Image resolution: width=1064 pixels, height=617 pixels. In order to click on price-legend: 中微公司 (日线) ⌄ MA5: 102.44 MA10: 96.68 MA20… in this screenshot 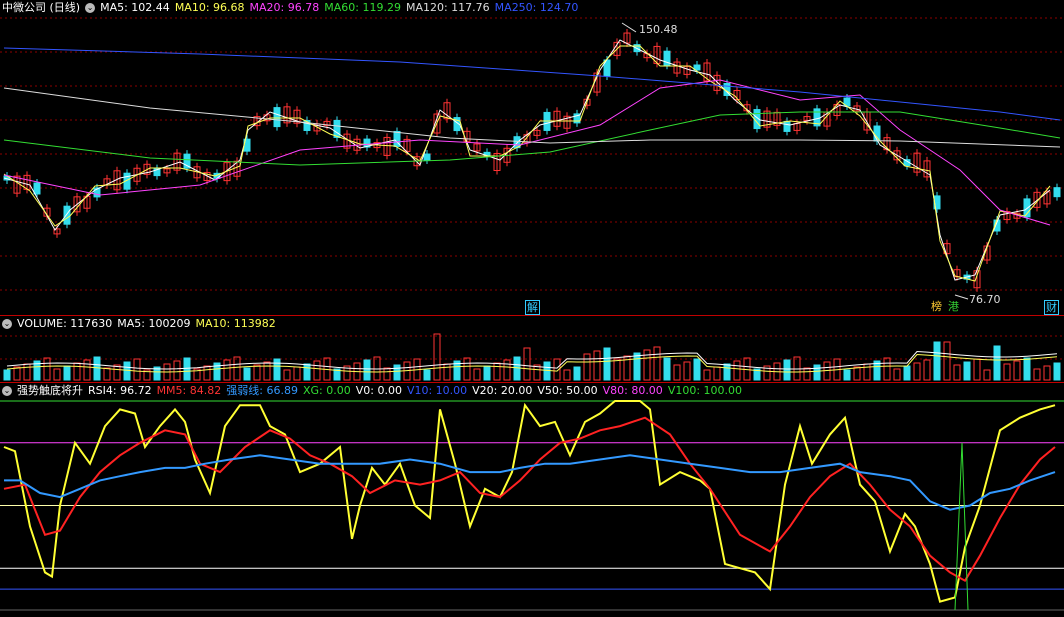, I will do `click(289, 8)`.